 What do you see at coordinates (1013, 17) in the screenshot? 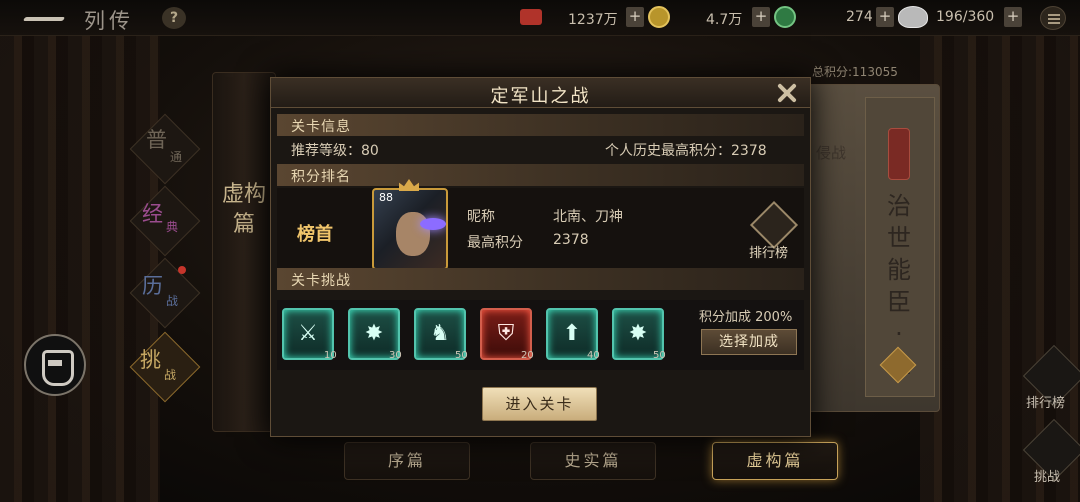
I see `add-stamina-button: +` at bounding box center [1013, 17].